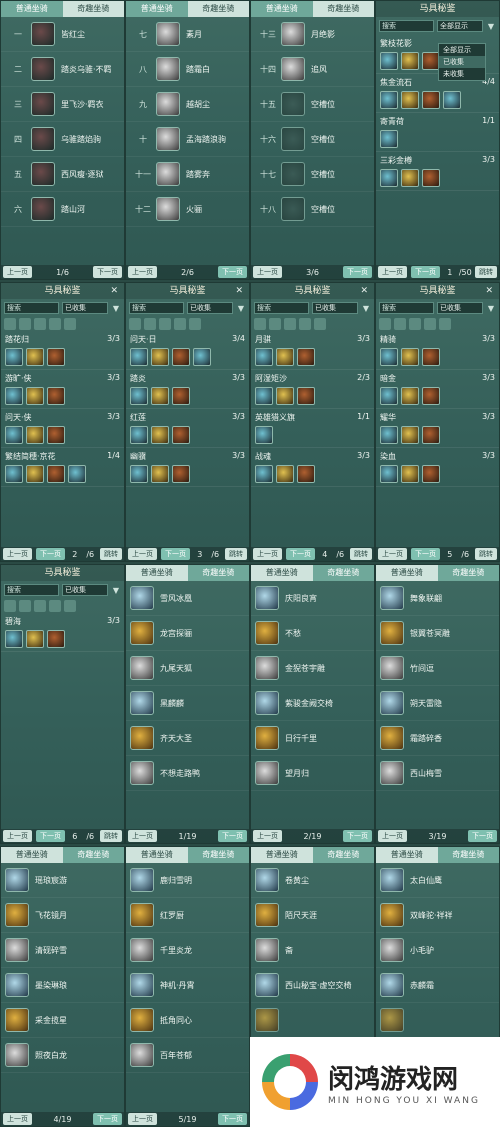  I want to click on harness-set: 染血 3/3, so click(437, 467).